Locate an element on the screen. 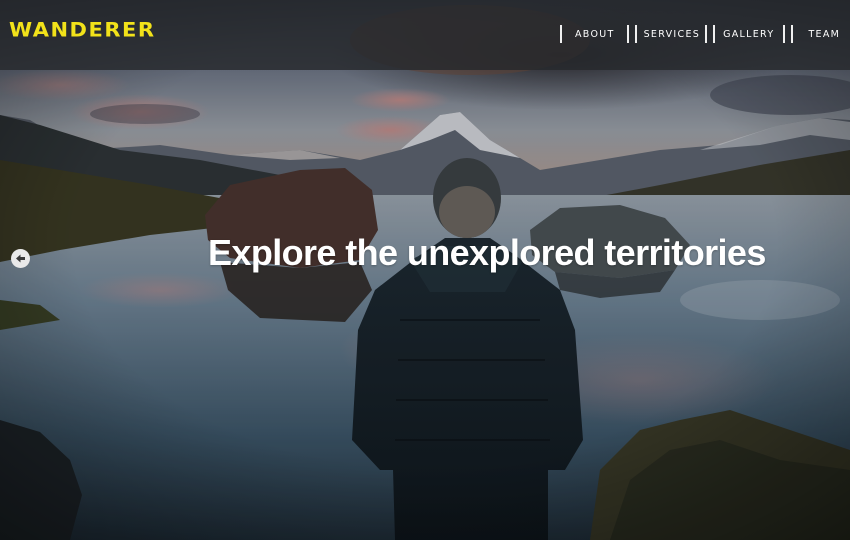  main-nav: ABOUT SERVICES GALLERY TEAM is located at coordinates (705, 34).